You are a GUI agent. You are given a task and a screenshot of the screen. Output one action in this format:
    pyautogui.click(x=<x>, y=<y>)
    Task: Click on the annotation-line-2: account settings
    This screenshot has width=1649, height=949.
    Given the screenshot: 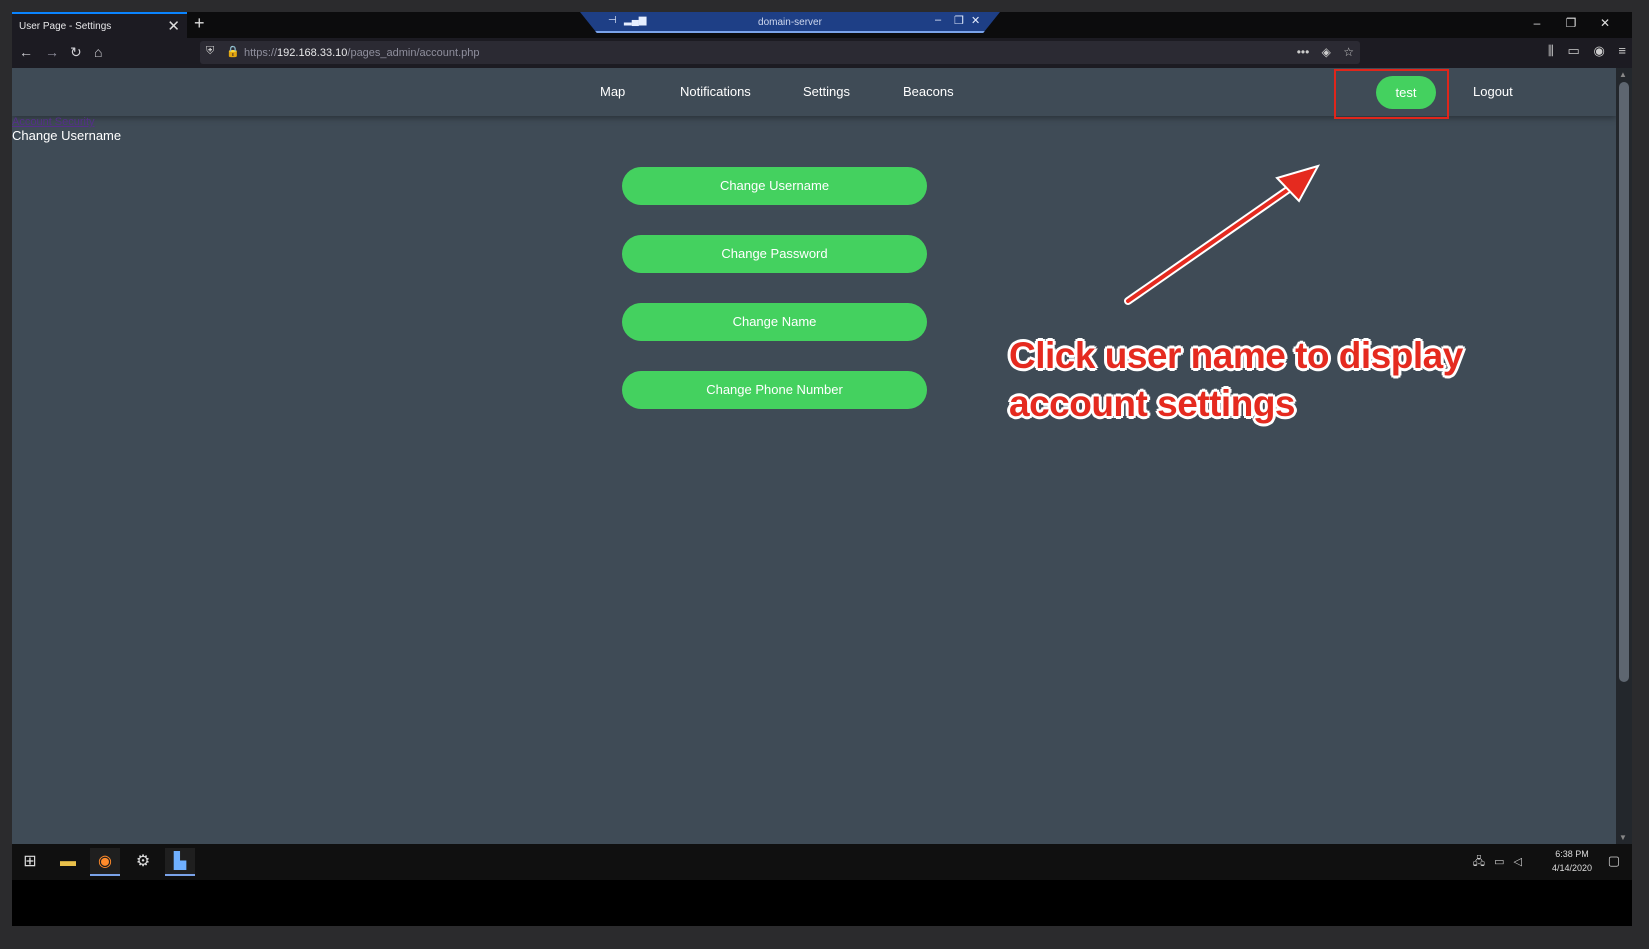 What is the action you would take?
    pyautogui.click(x=1152, y=403)
    